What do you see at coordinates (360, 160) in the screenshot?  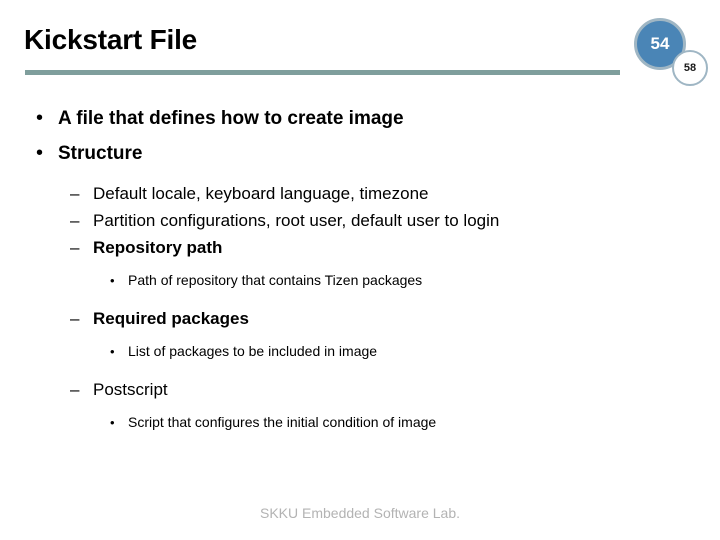 I see `bullet-item-level-1: • Structure` at bounding box center [360, 160].